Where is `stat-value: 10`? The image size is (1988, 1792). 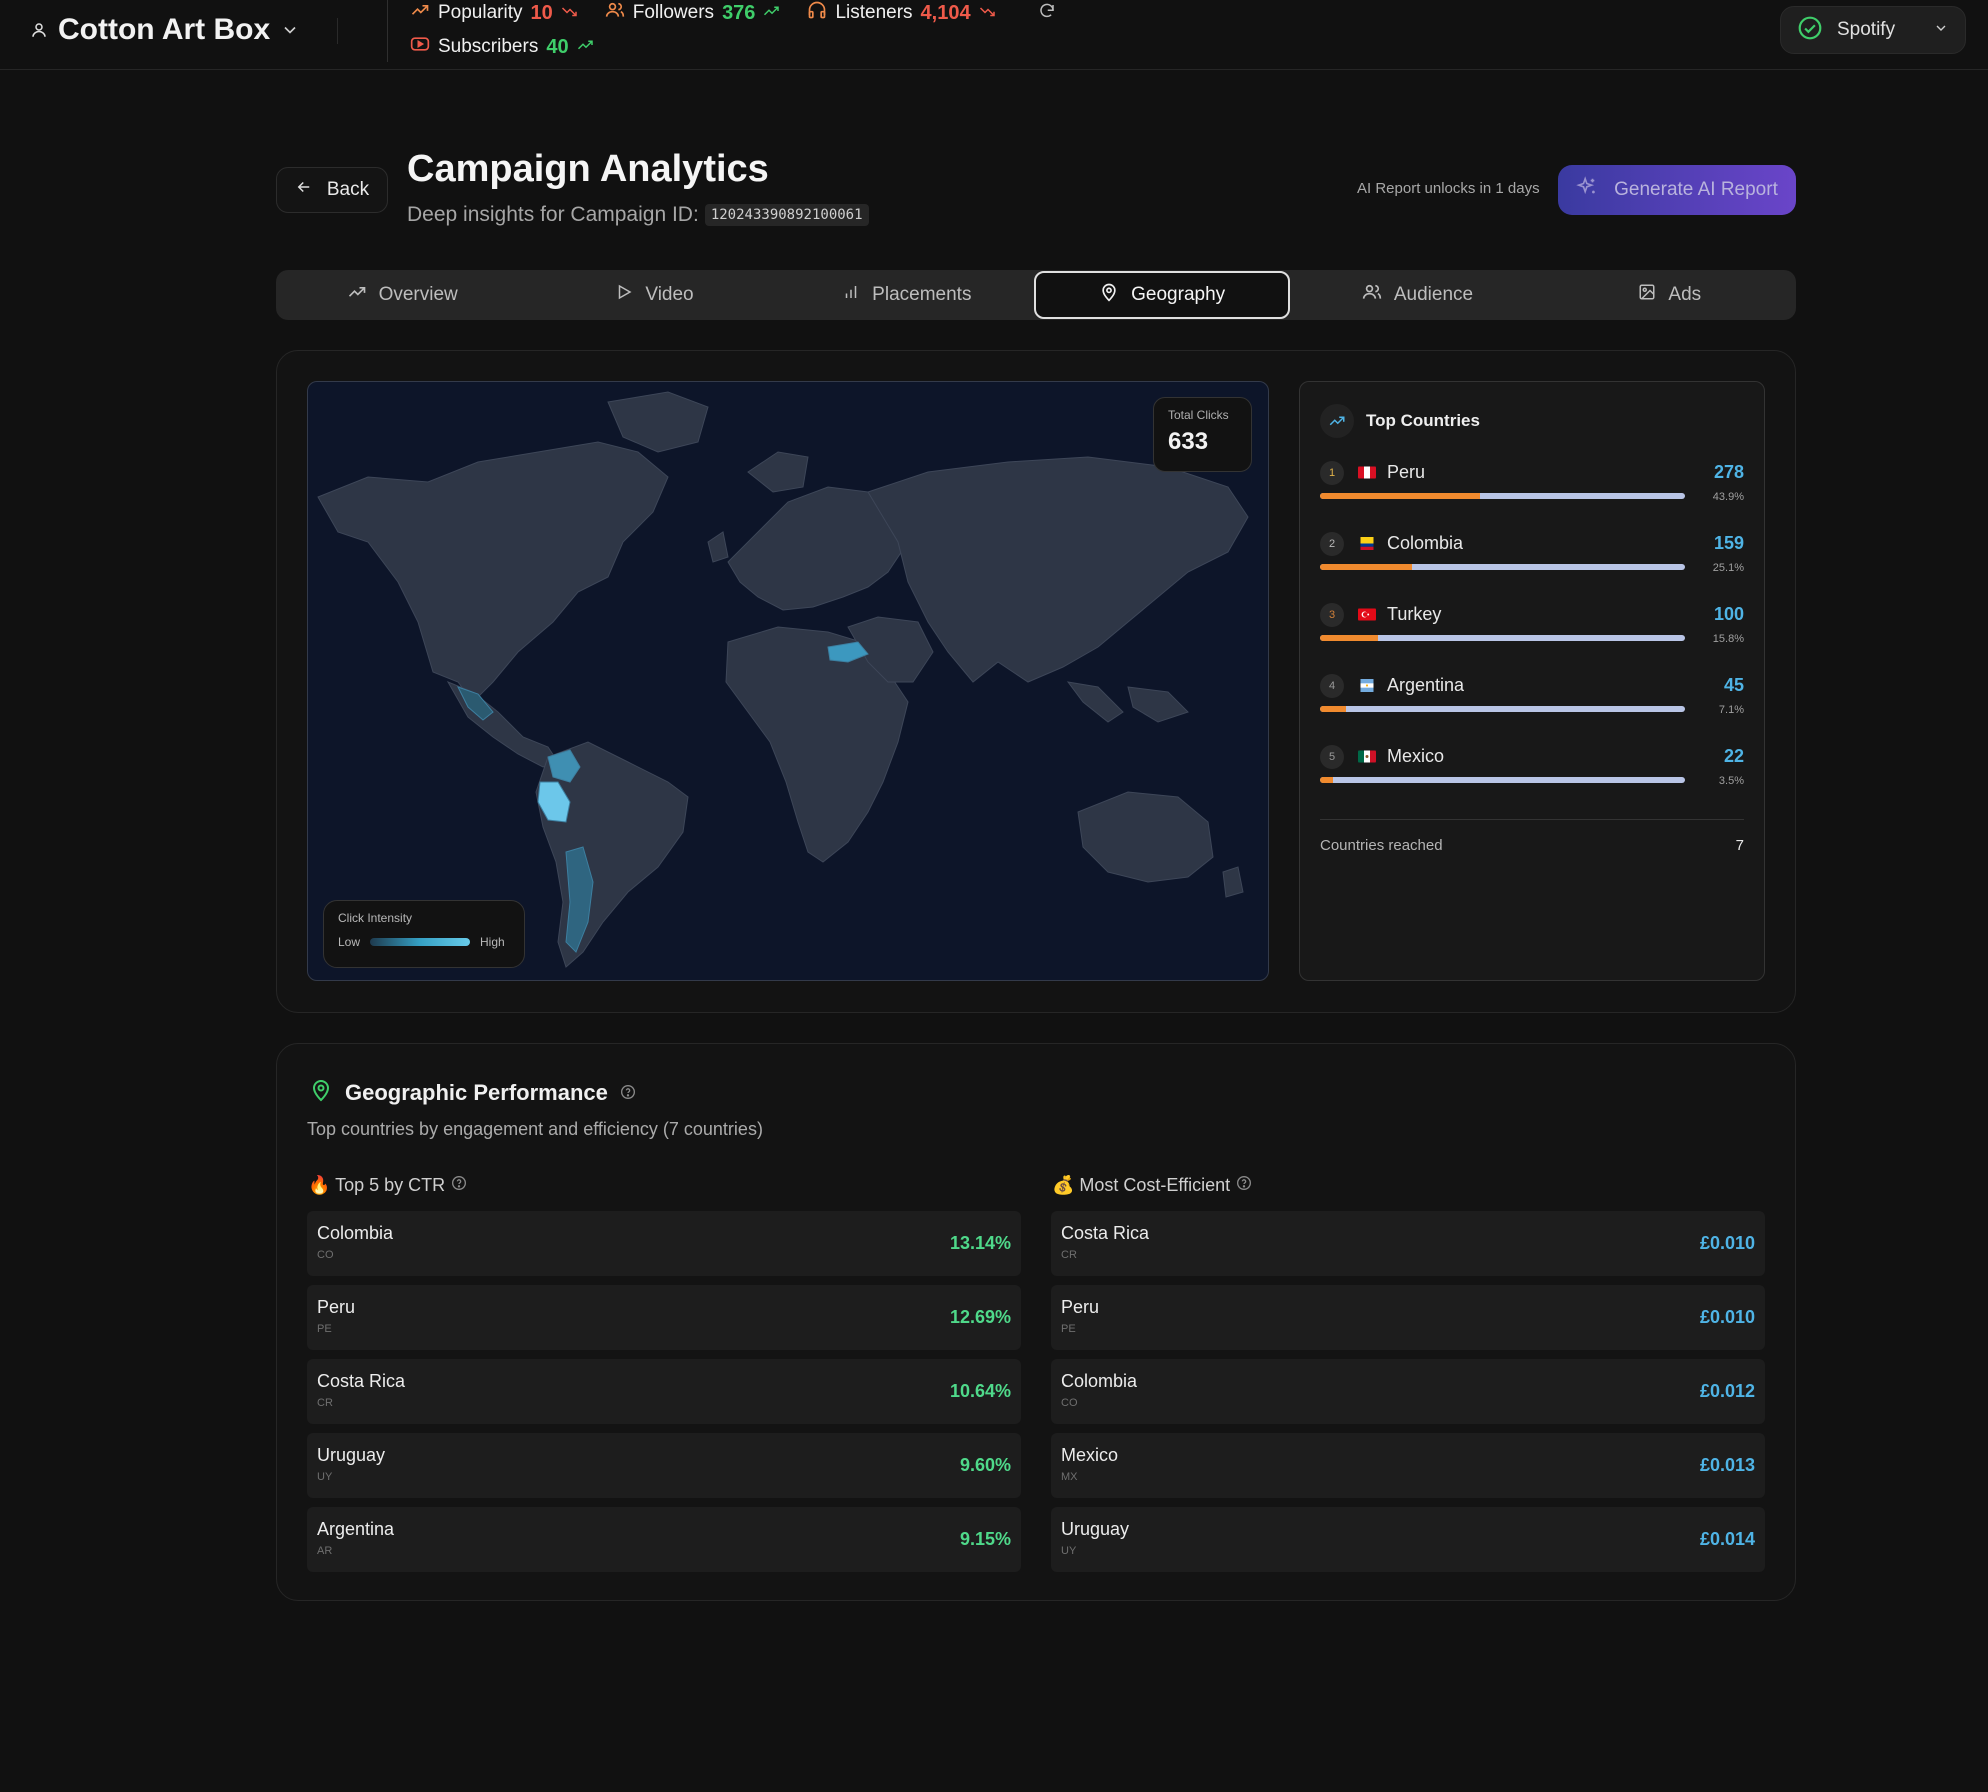 stat-value: 10 is located at coordinates (541, 12).